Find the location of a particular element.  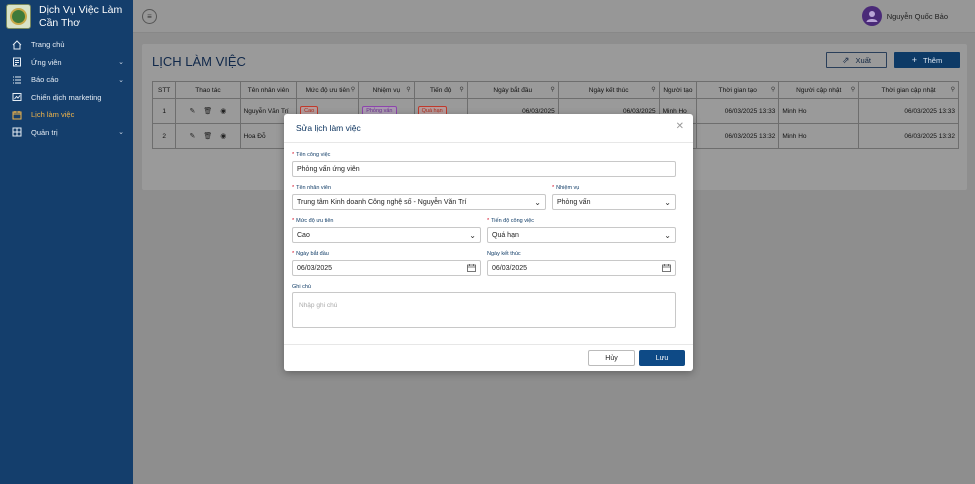

col-creator: Người tạo is located at coordinates (678, 90).